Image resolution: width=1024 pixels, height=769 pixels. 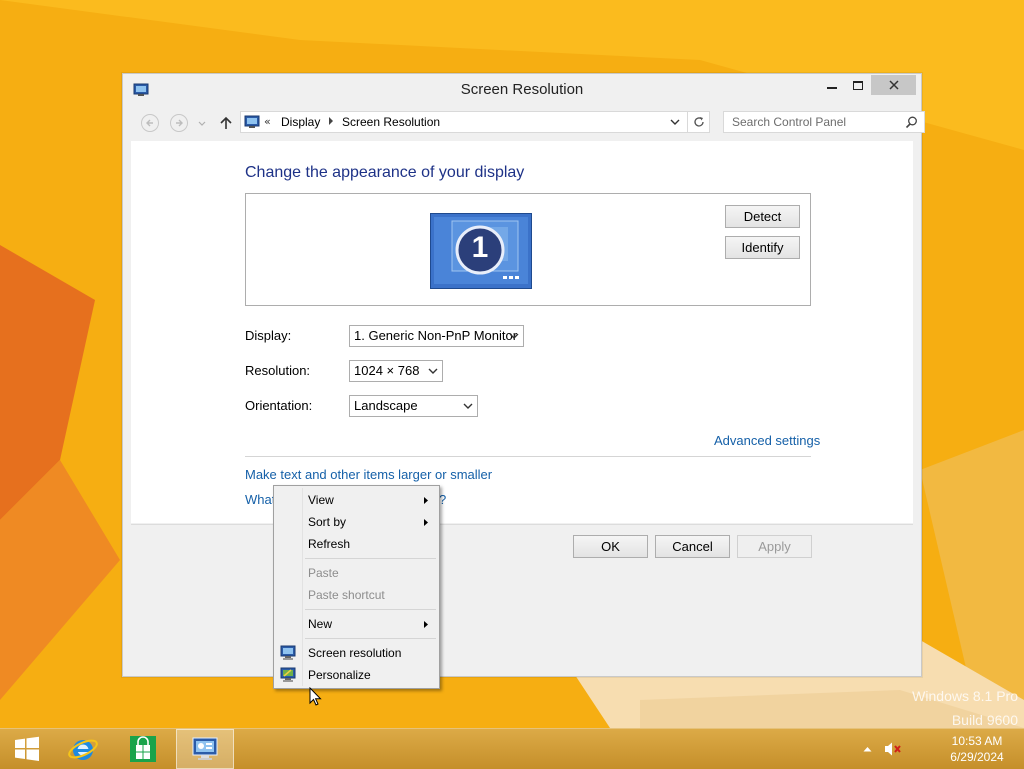 I want to click on refresh-icon, so click(x=698, y=122).